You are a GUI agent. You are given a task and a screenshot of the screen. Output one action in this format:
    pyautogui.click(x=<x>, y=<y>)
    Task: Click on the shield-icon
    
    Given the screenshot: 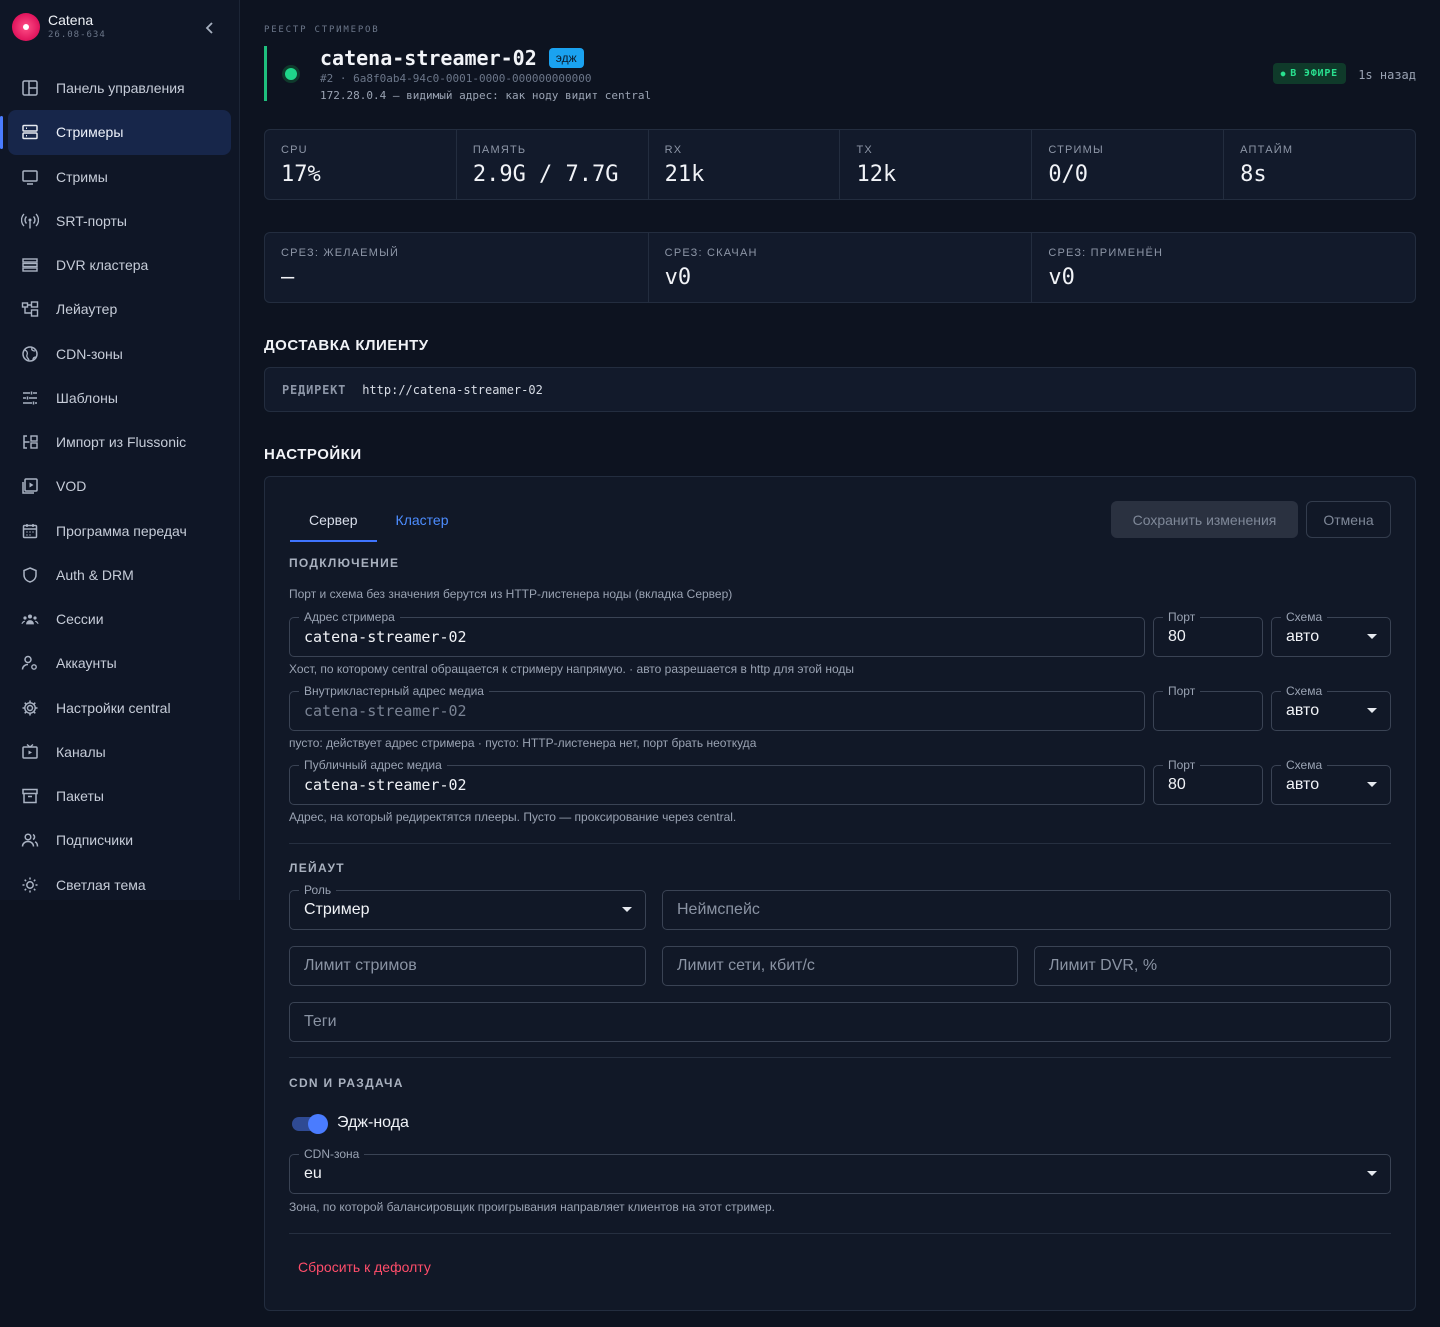 What is the action you would take?
    pyautogui.click(x=30, y=575)
    